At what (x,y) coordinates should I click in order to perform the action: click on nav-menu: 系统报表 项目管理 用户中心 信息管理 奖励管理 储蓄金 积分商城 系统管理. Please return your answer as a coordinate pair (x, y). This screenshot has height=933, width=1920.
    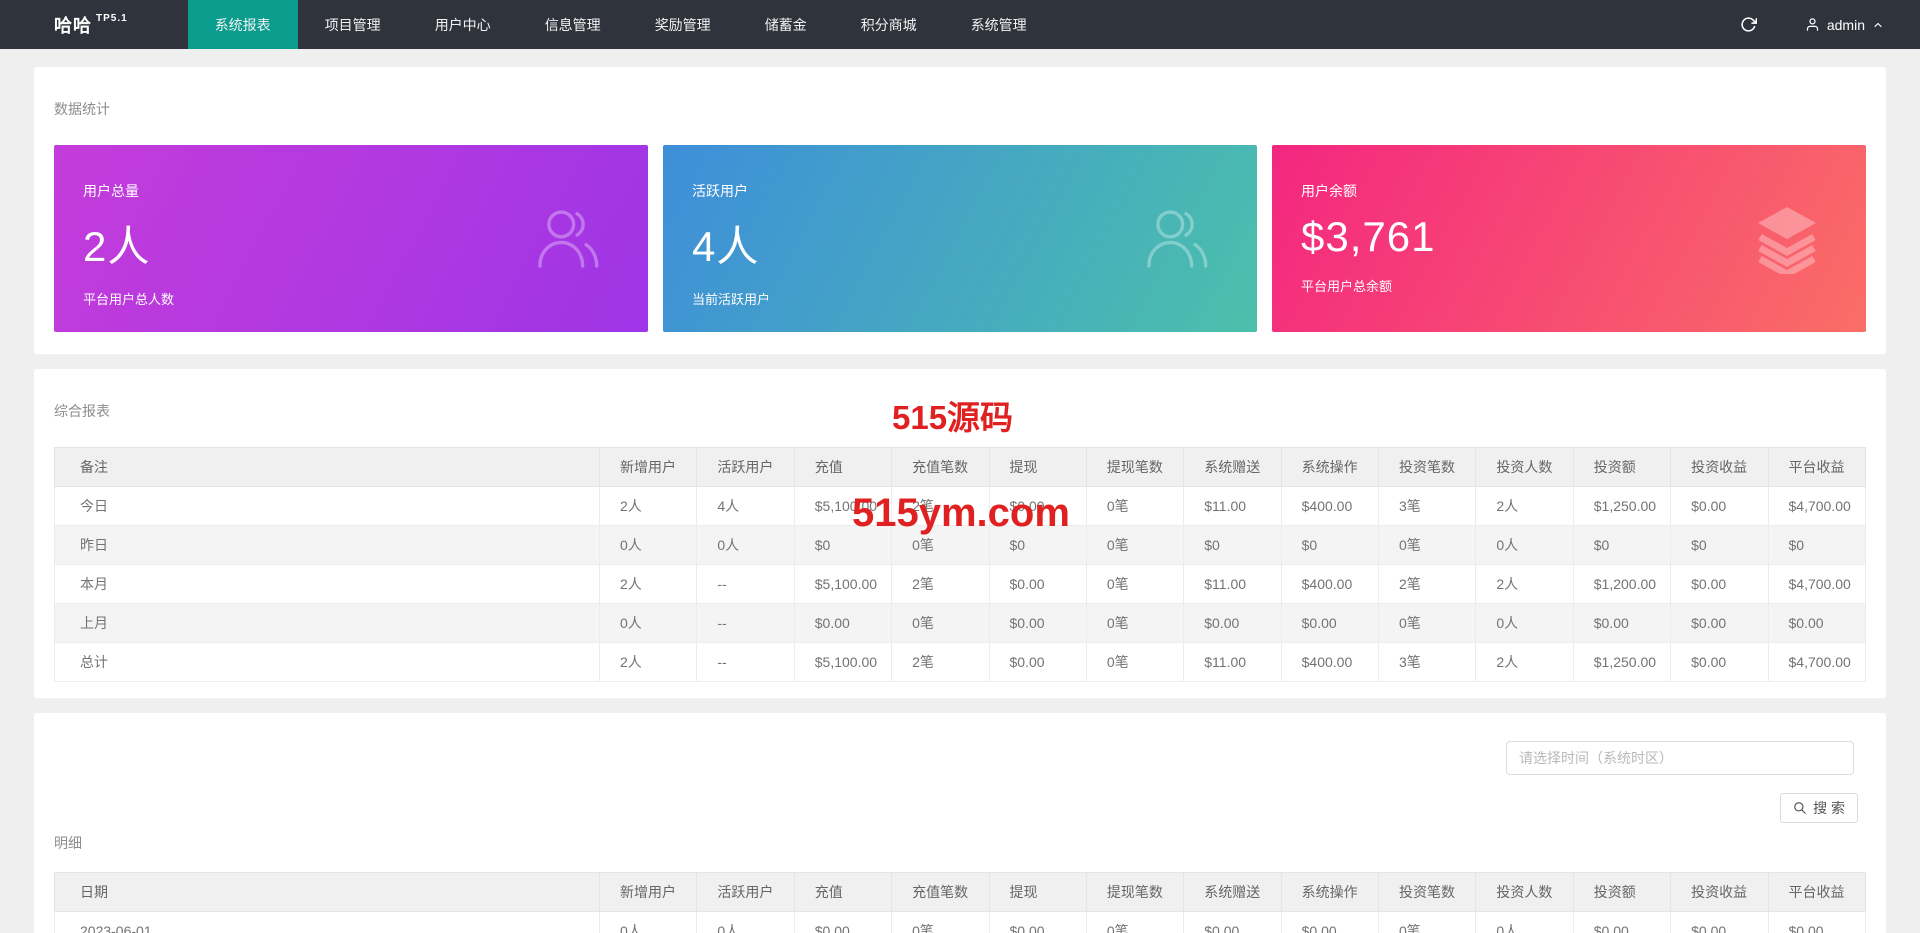
    Looking at the image, I should click on (620, 24).